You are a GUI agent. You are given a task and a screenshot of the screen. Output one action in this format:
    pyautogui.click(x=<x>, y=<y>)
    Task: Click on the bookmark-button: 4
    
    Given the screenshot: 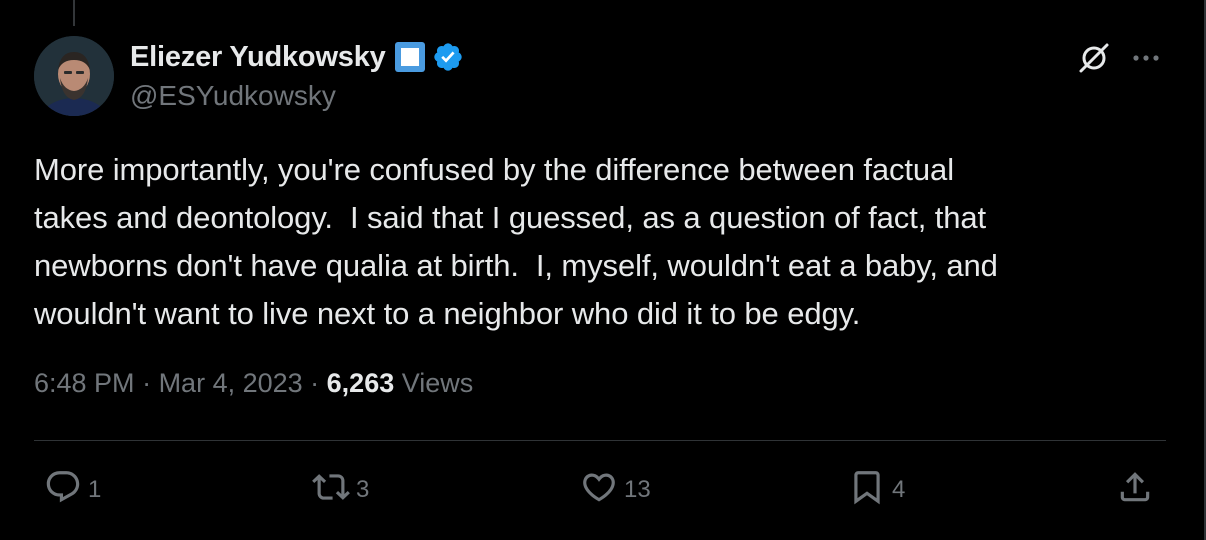 What is the action you would take?
    pyautogui.click(x=876, y=490)
    